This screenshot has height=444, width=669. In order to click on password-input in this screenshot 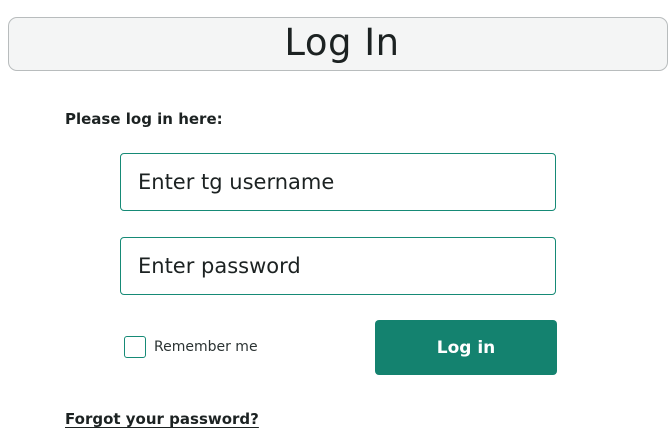, I will do `click(338, 266)`.